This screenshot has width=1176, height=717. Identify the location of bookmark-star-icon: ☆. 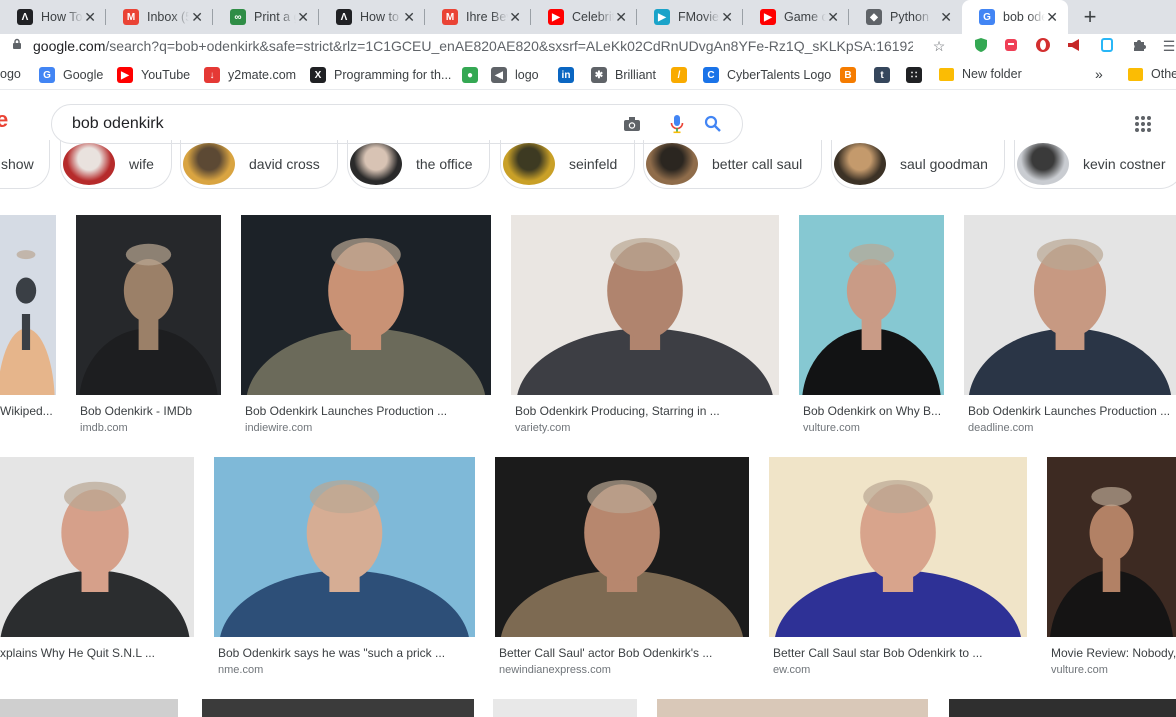
(939, 46).